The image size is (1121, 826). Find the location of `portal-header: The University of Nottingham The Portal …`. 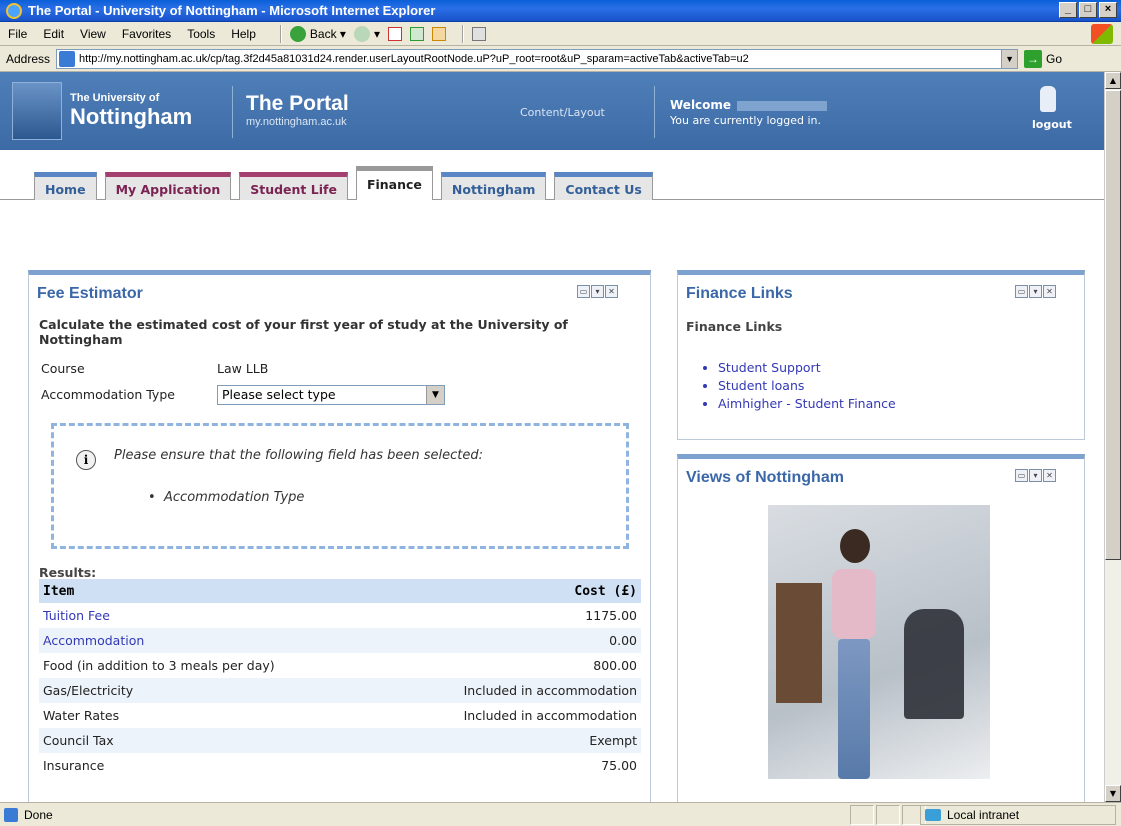

portal-header: The University of Nottingham The Portal … is located at coordinates (552, 111).